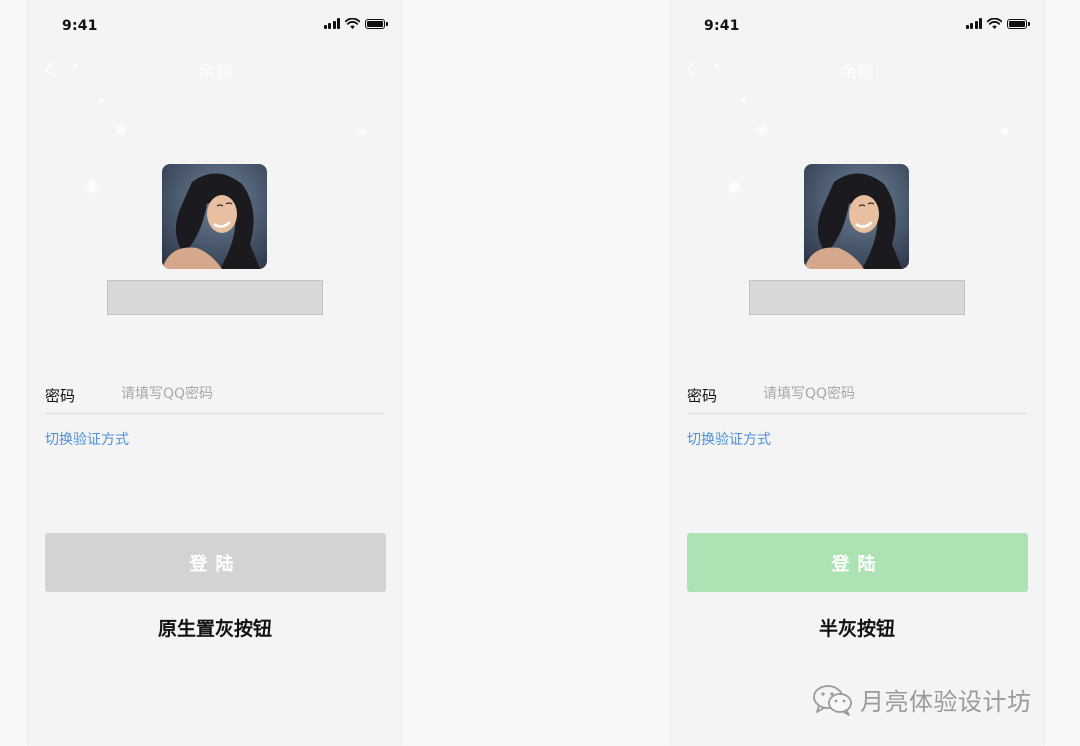  What do you see at coordinates (214, 629) in the screenshot?
I see `screen-caption: 原生置灰按钮` at bounding box center [214, 629].